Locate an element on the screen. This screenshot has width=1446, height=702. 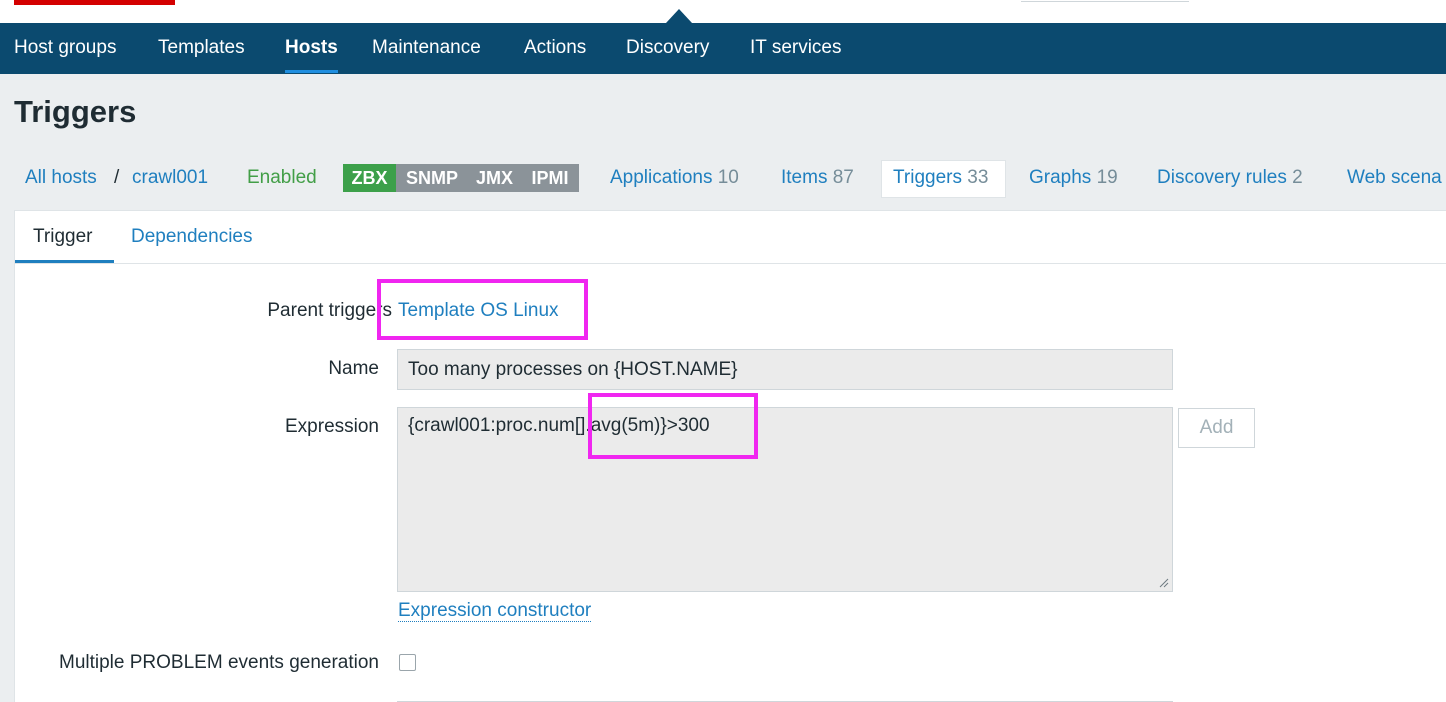
breadcrumb-triggers: Triggers 33 is located at coordinates (940, 178).